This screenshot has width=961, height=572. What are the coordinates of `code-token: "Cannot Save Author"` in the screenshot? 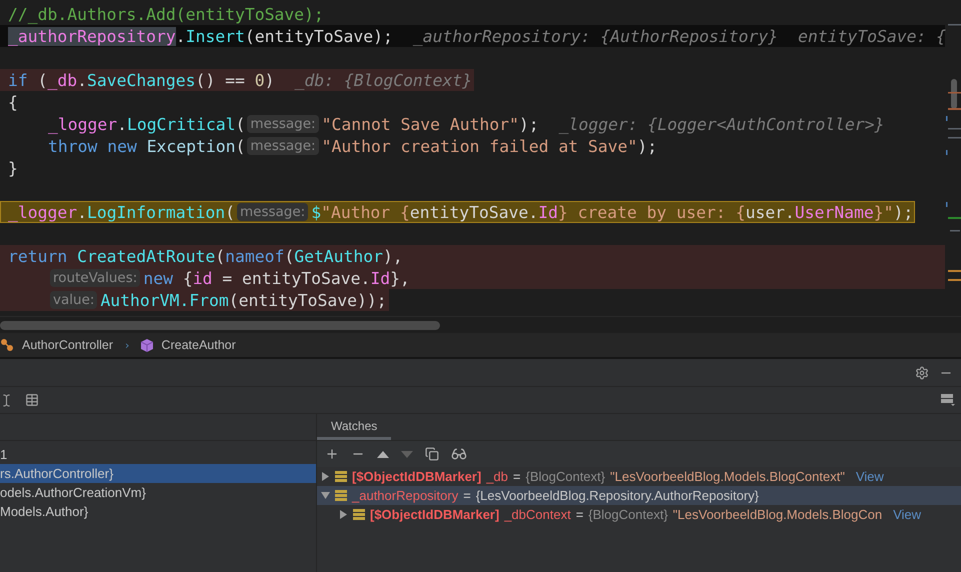 It's located at (420, 124).